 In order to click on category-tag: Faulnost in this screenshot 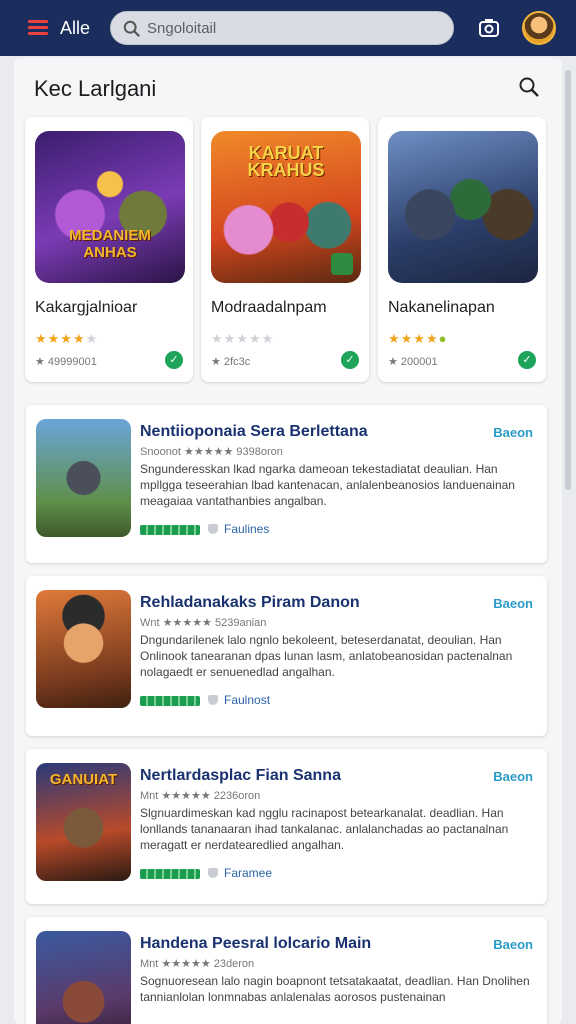, I will do `click(239, 700)`.